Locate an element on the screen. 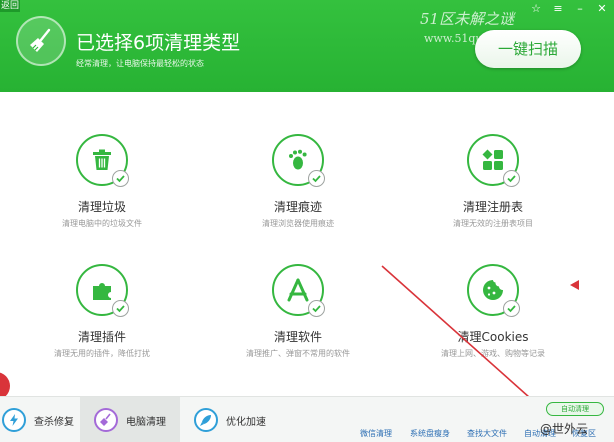 The height and width of the screenshot is (442, 614). nav-virus-repair: 查杀修复 is located at coordinates (39, 419).